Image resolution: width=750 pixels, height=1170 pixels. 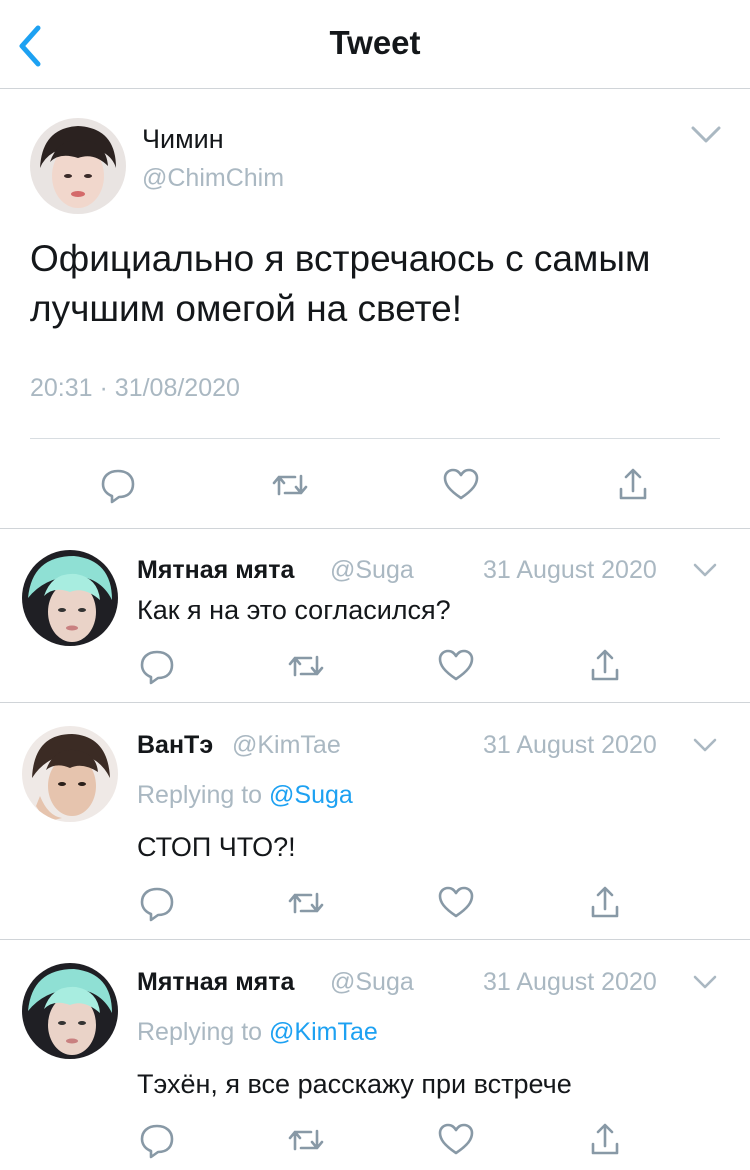 What do you see at coordinates (375, 485) in the screenshot?
I see `tweet-actions` at bounding box center [375, 485].